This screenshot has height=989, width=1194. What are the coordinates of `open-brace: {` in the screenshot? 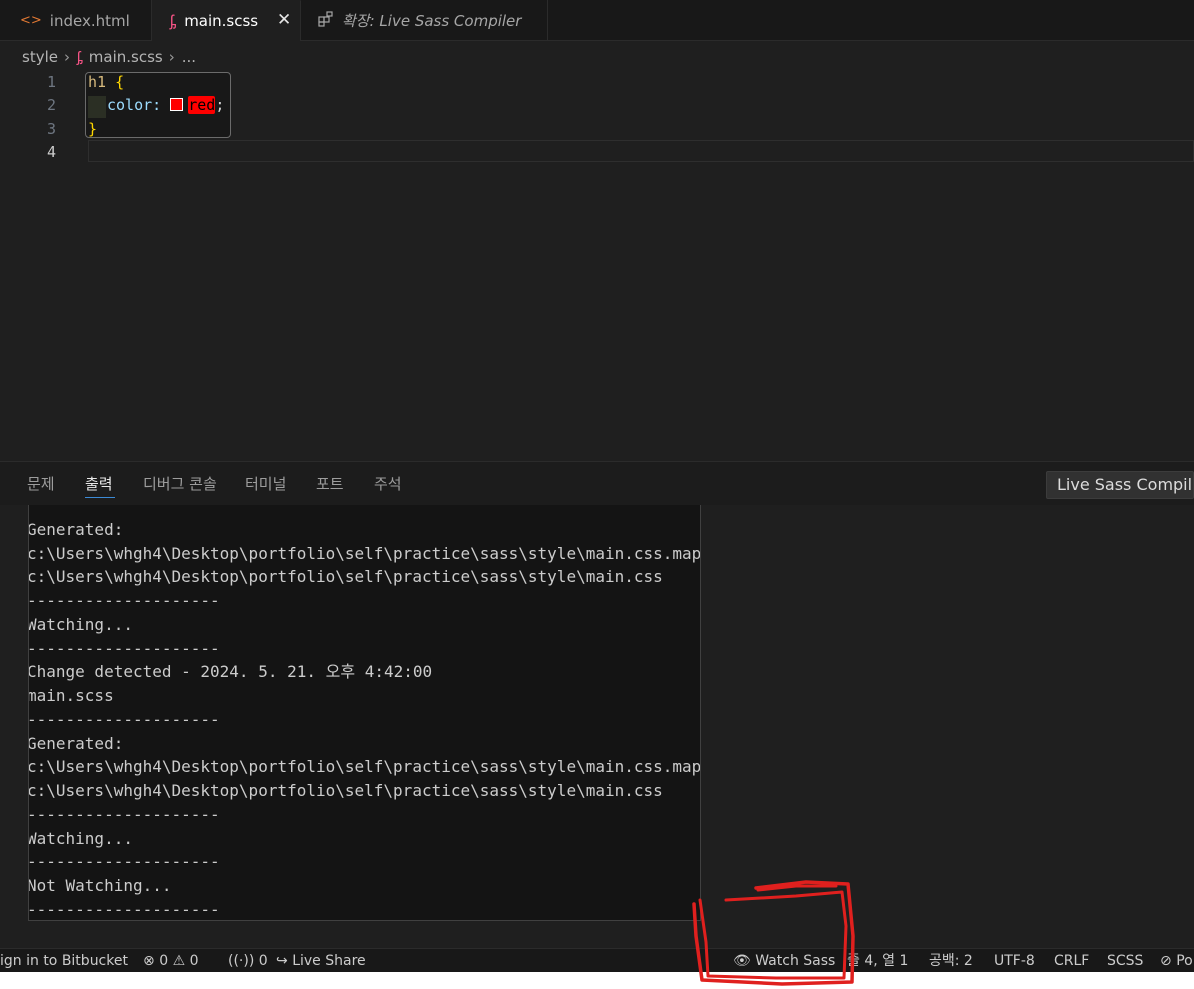 It's located at (120, 82).